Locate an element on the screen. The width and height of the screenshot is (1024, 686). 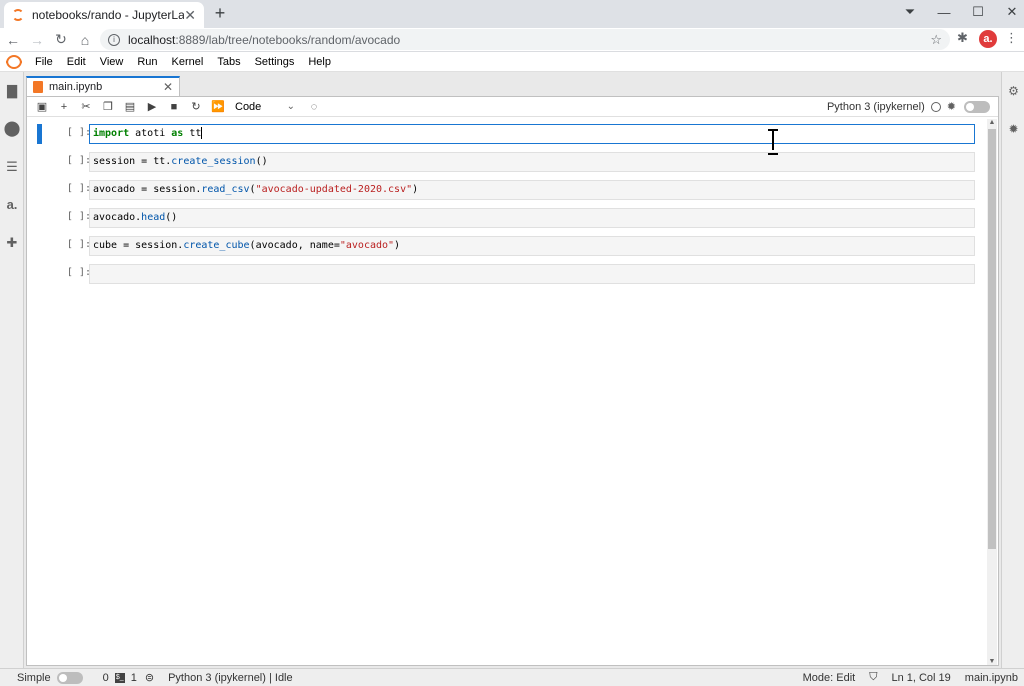
bookmark-star-icon: ☆ is located at coordinates (936, 40).